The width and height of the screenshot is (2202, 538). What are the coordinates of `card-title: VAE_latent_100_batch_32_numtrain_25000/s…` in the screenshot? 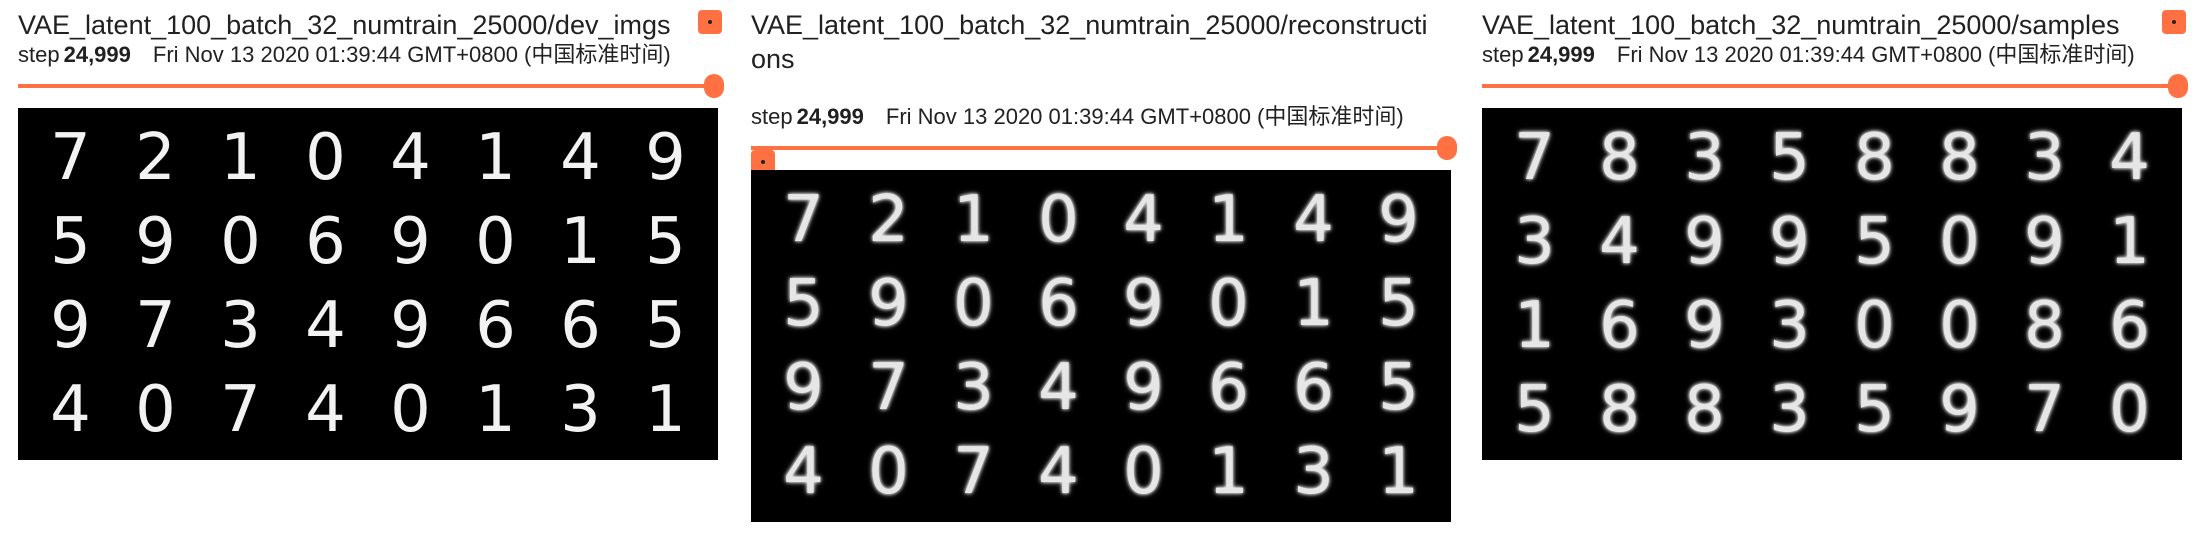 It's located at (1801, 25).